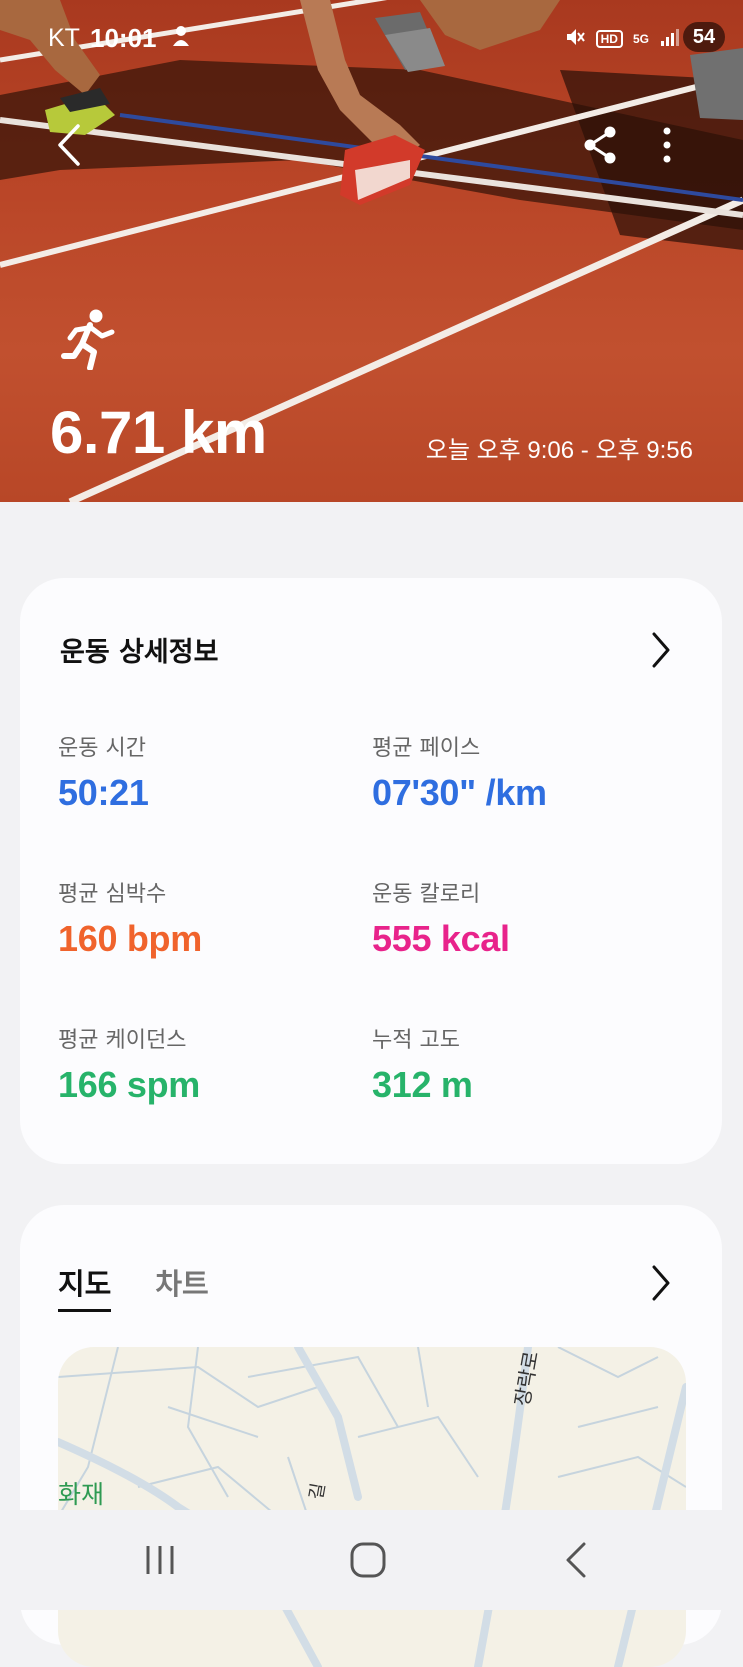 The width and height of the screenshot is (743, 1667). Describe the element at coordinates (559, 450) in the screenshot. I see `workout-time-range: 오늘 오후 9:06 - 오후 9:56` at that location.